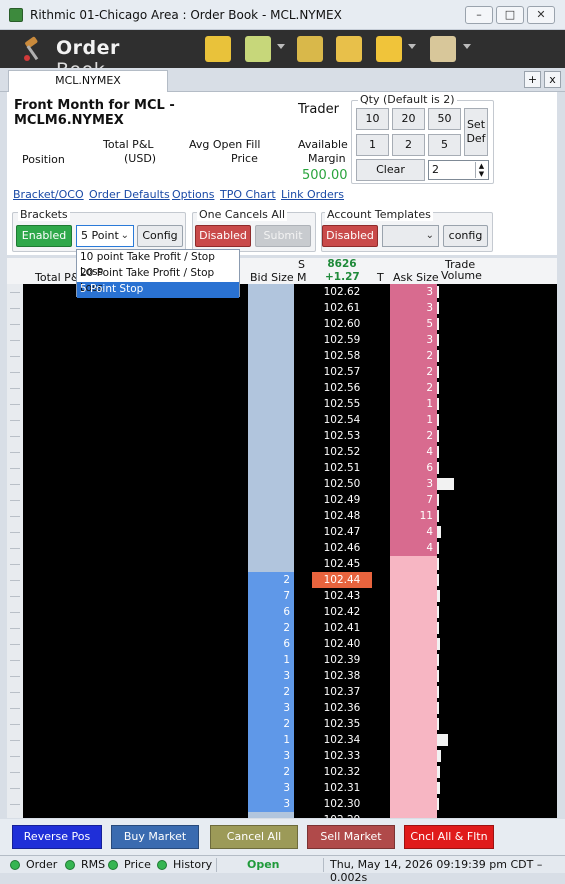 This screenshot has width=565, height=884. Describe the element at coordinates (158, 264) in the screenshot. I see `bracket-option-10pt: 10 point Take Profit / Stop Loss` at that location.